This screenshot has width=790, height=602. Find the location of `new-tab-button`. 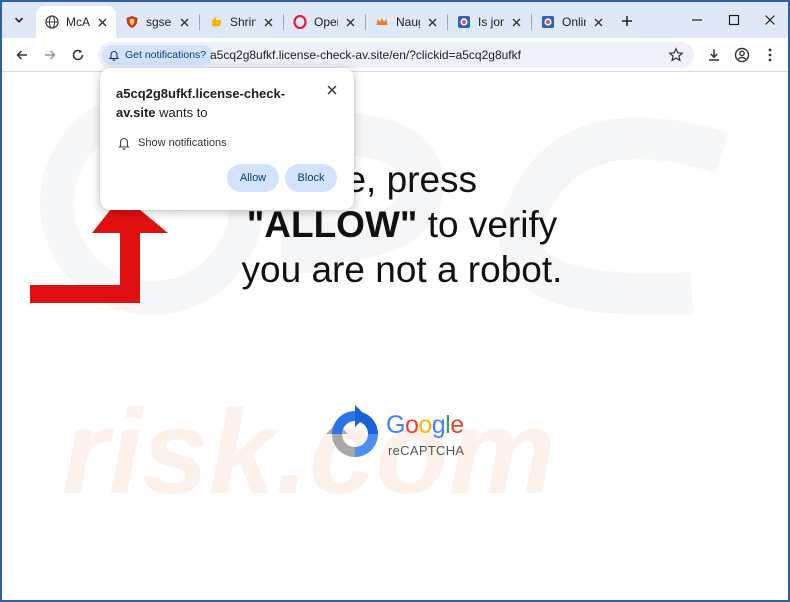

new-tab-button is located at coordinates (627, 21).